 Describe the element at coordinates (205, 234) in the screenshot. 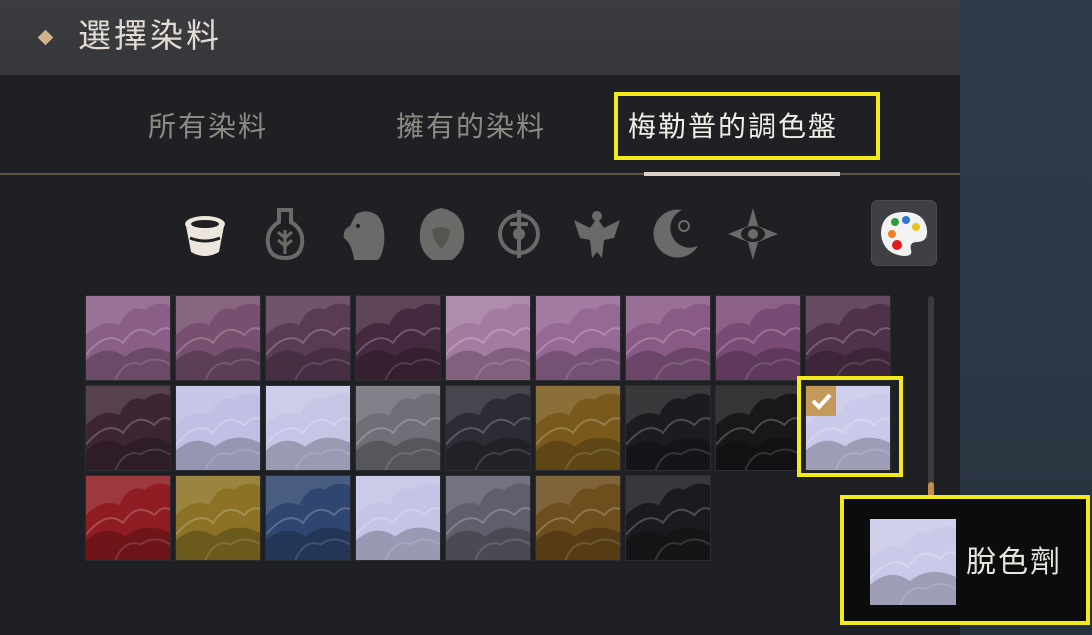

I see `bucket-icon` at that location.